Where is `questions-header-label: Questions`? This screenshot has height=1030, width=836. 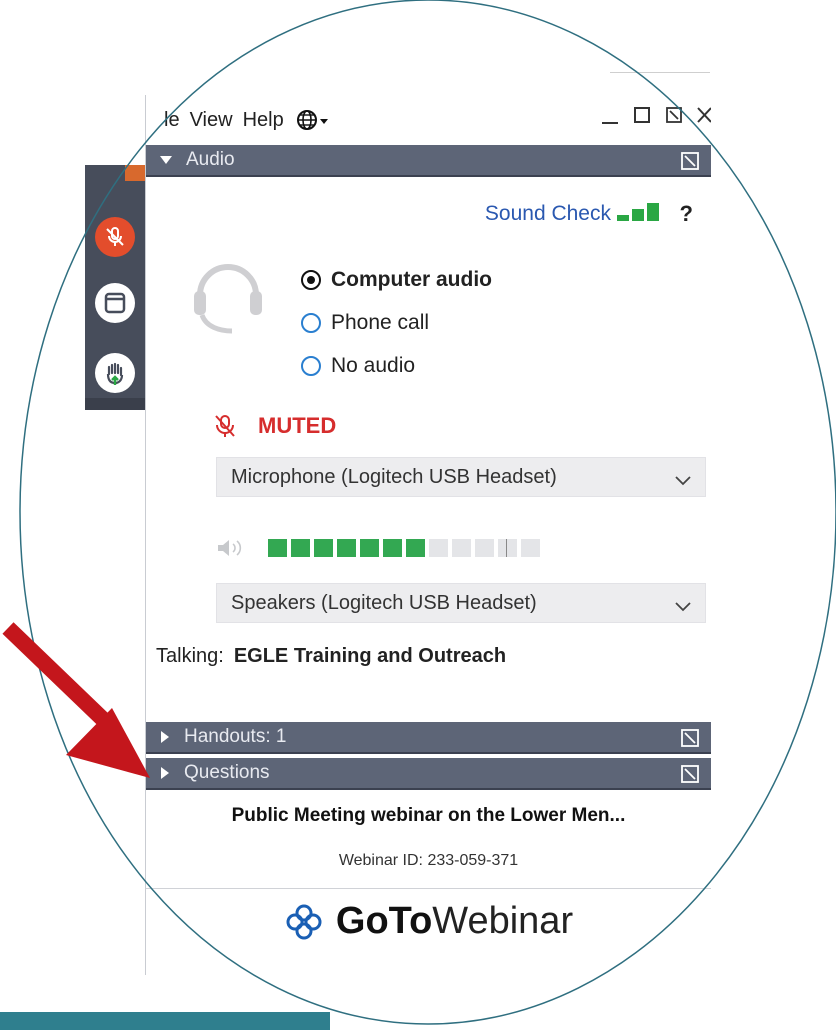
questions-header-label: Questions is located at coordinates (227, 772).